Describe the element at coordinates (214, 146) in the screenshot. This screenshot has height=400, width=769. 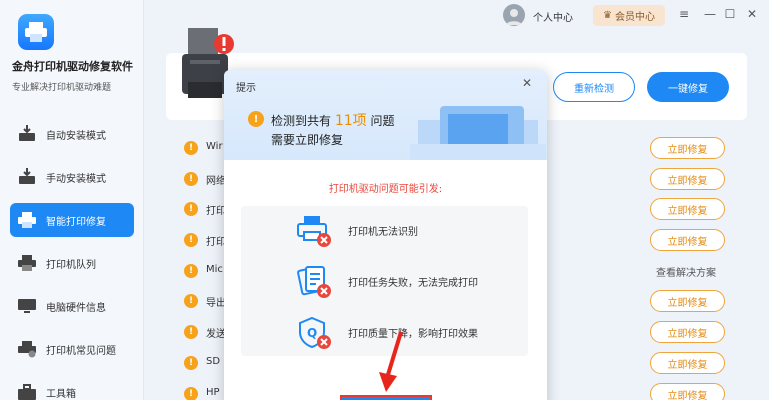
I see `row-text: Wir` at that location.